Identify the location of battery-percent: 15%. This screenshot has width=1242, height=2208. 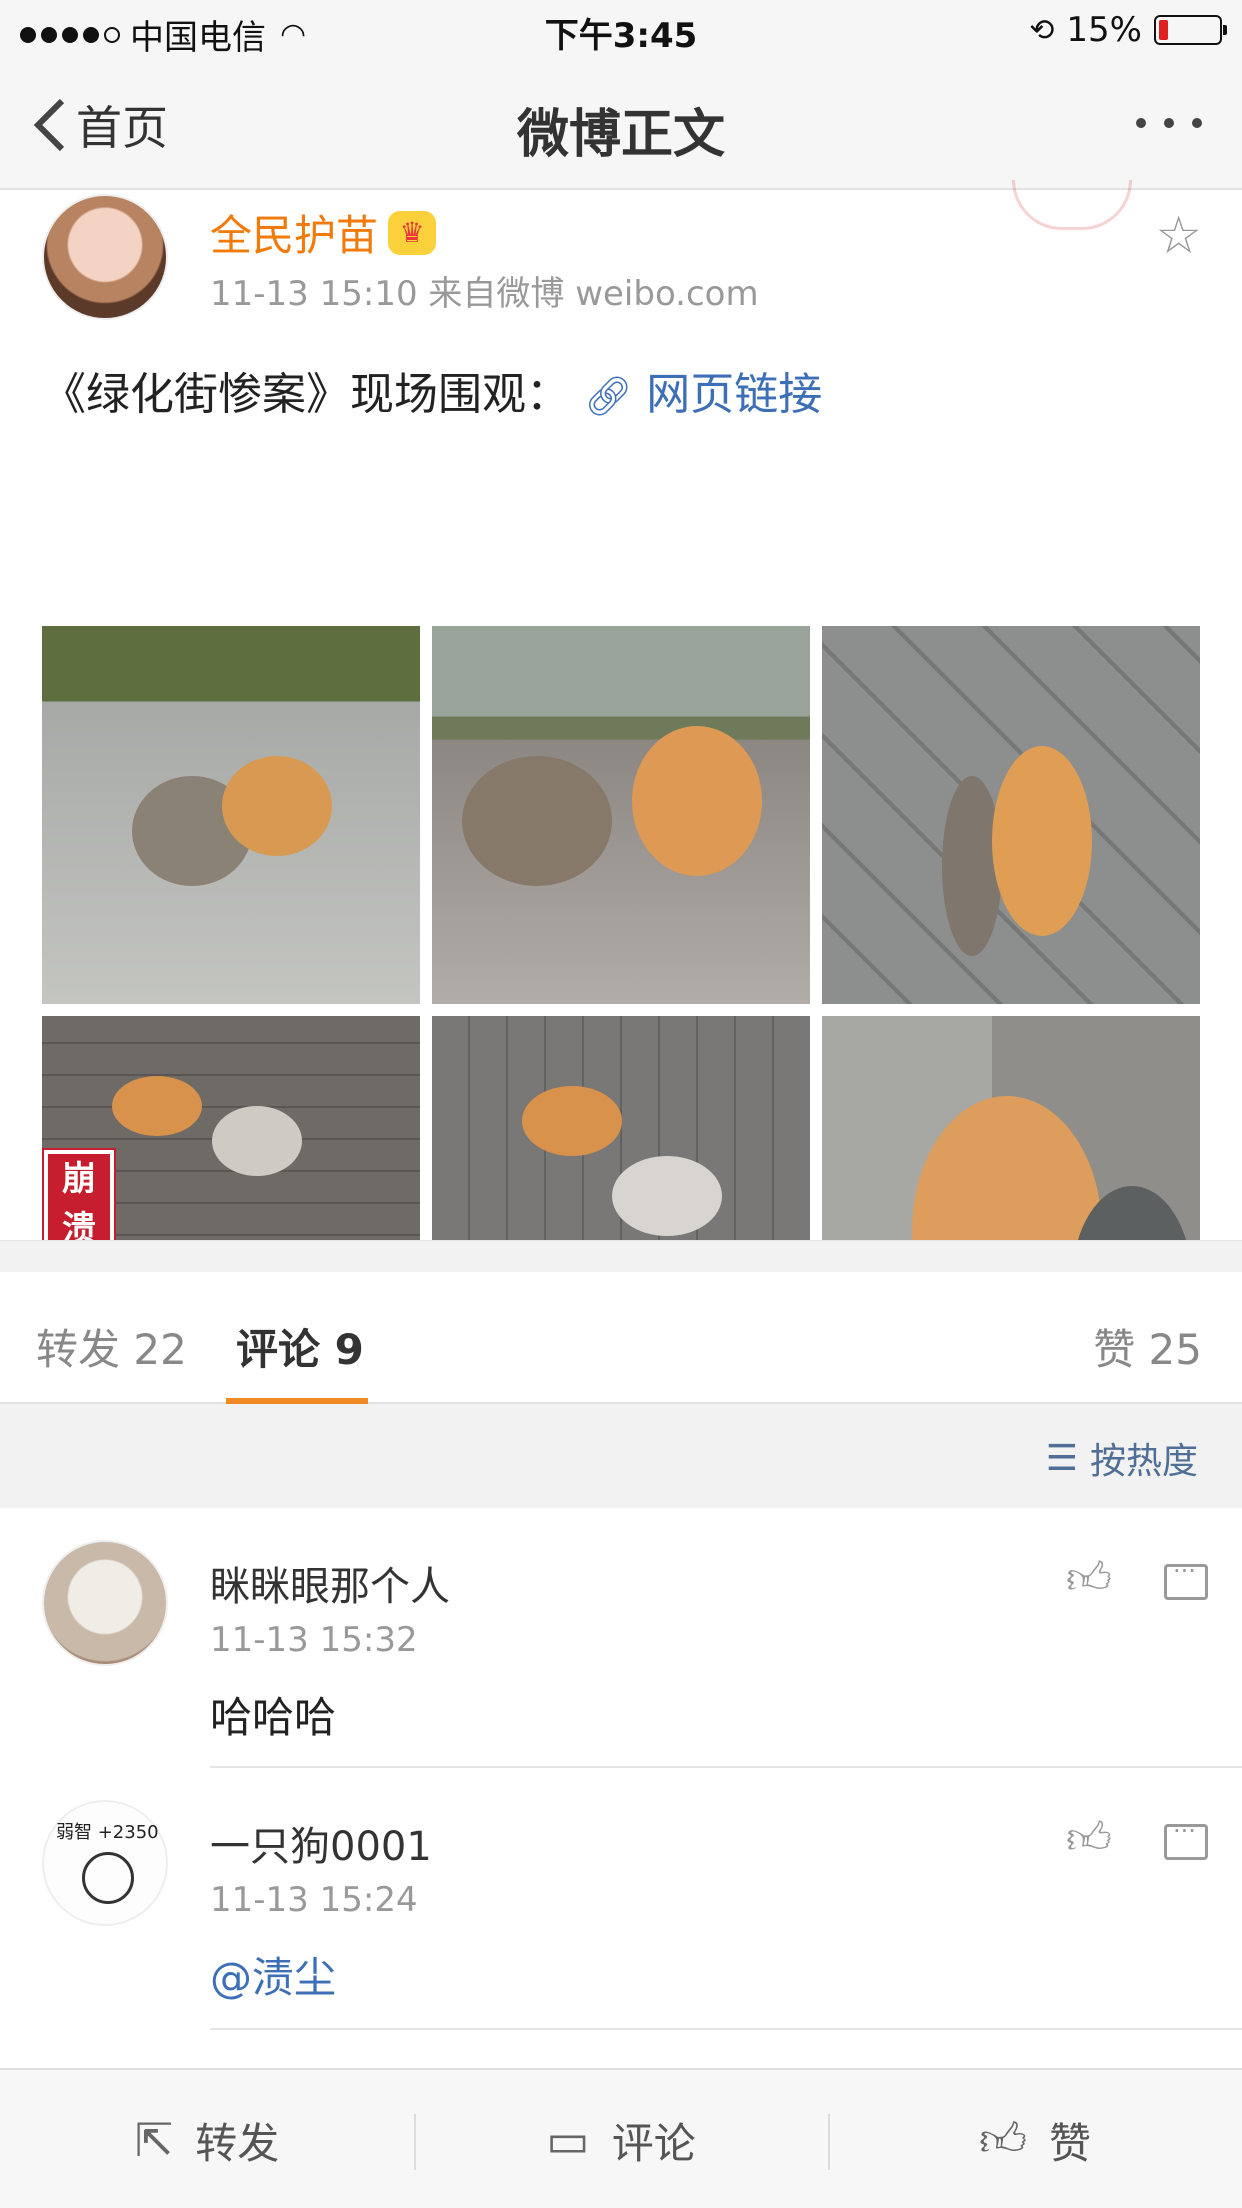
(1104, 30).